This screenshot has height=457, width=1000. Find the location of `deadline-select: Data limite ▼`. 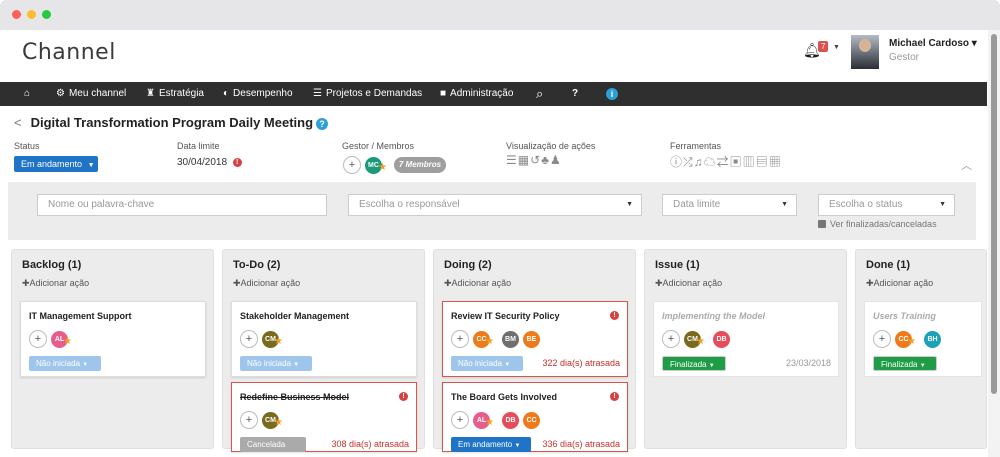

deadline-select: Data limite ▼ is located at coordinates (729, 205).